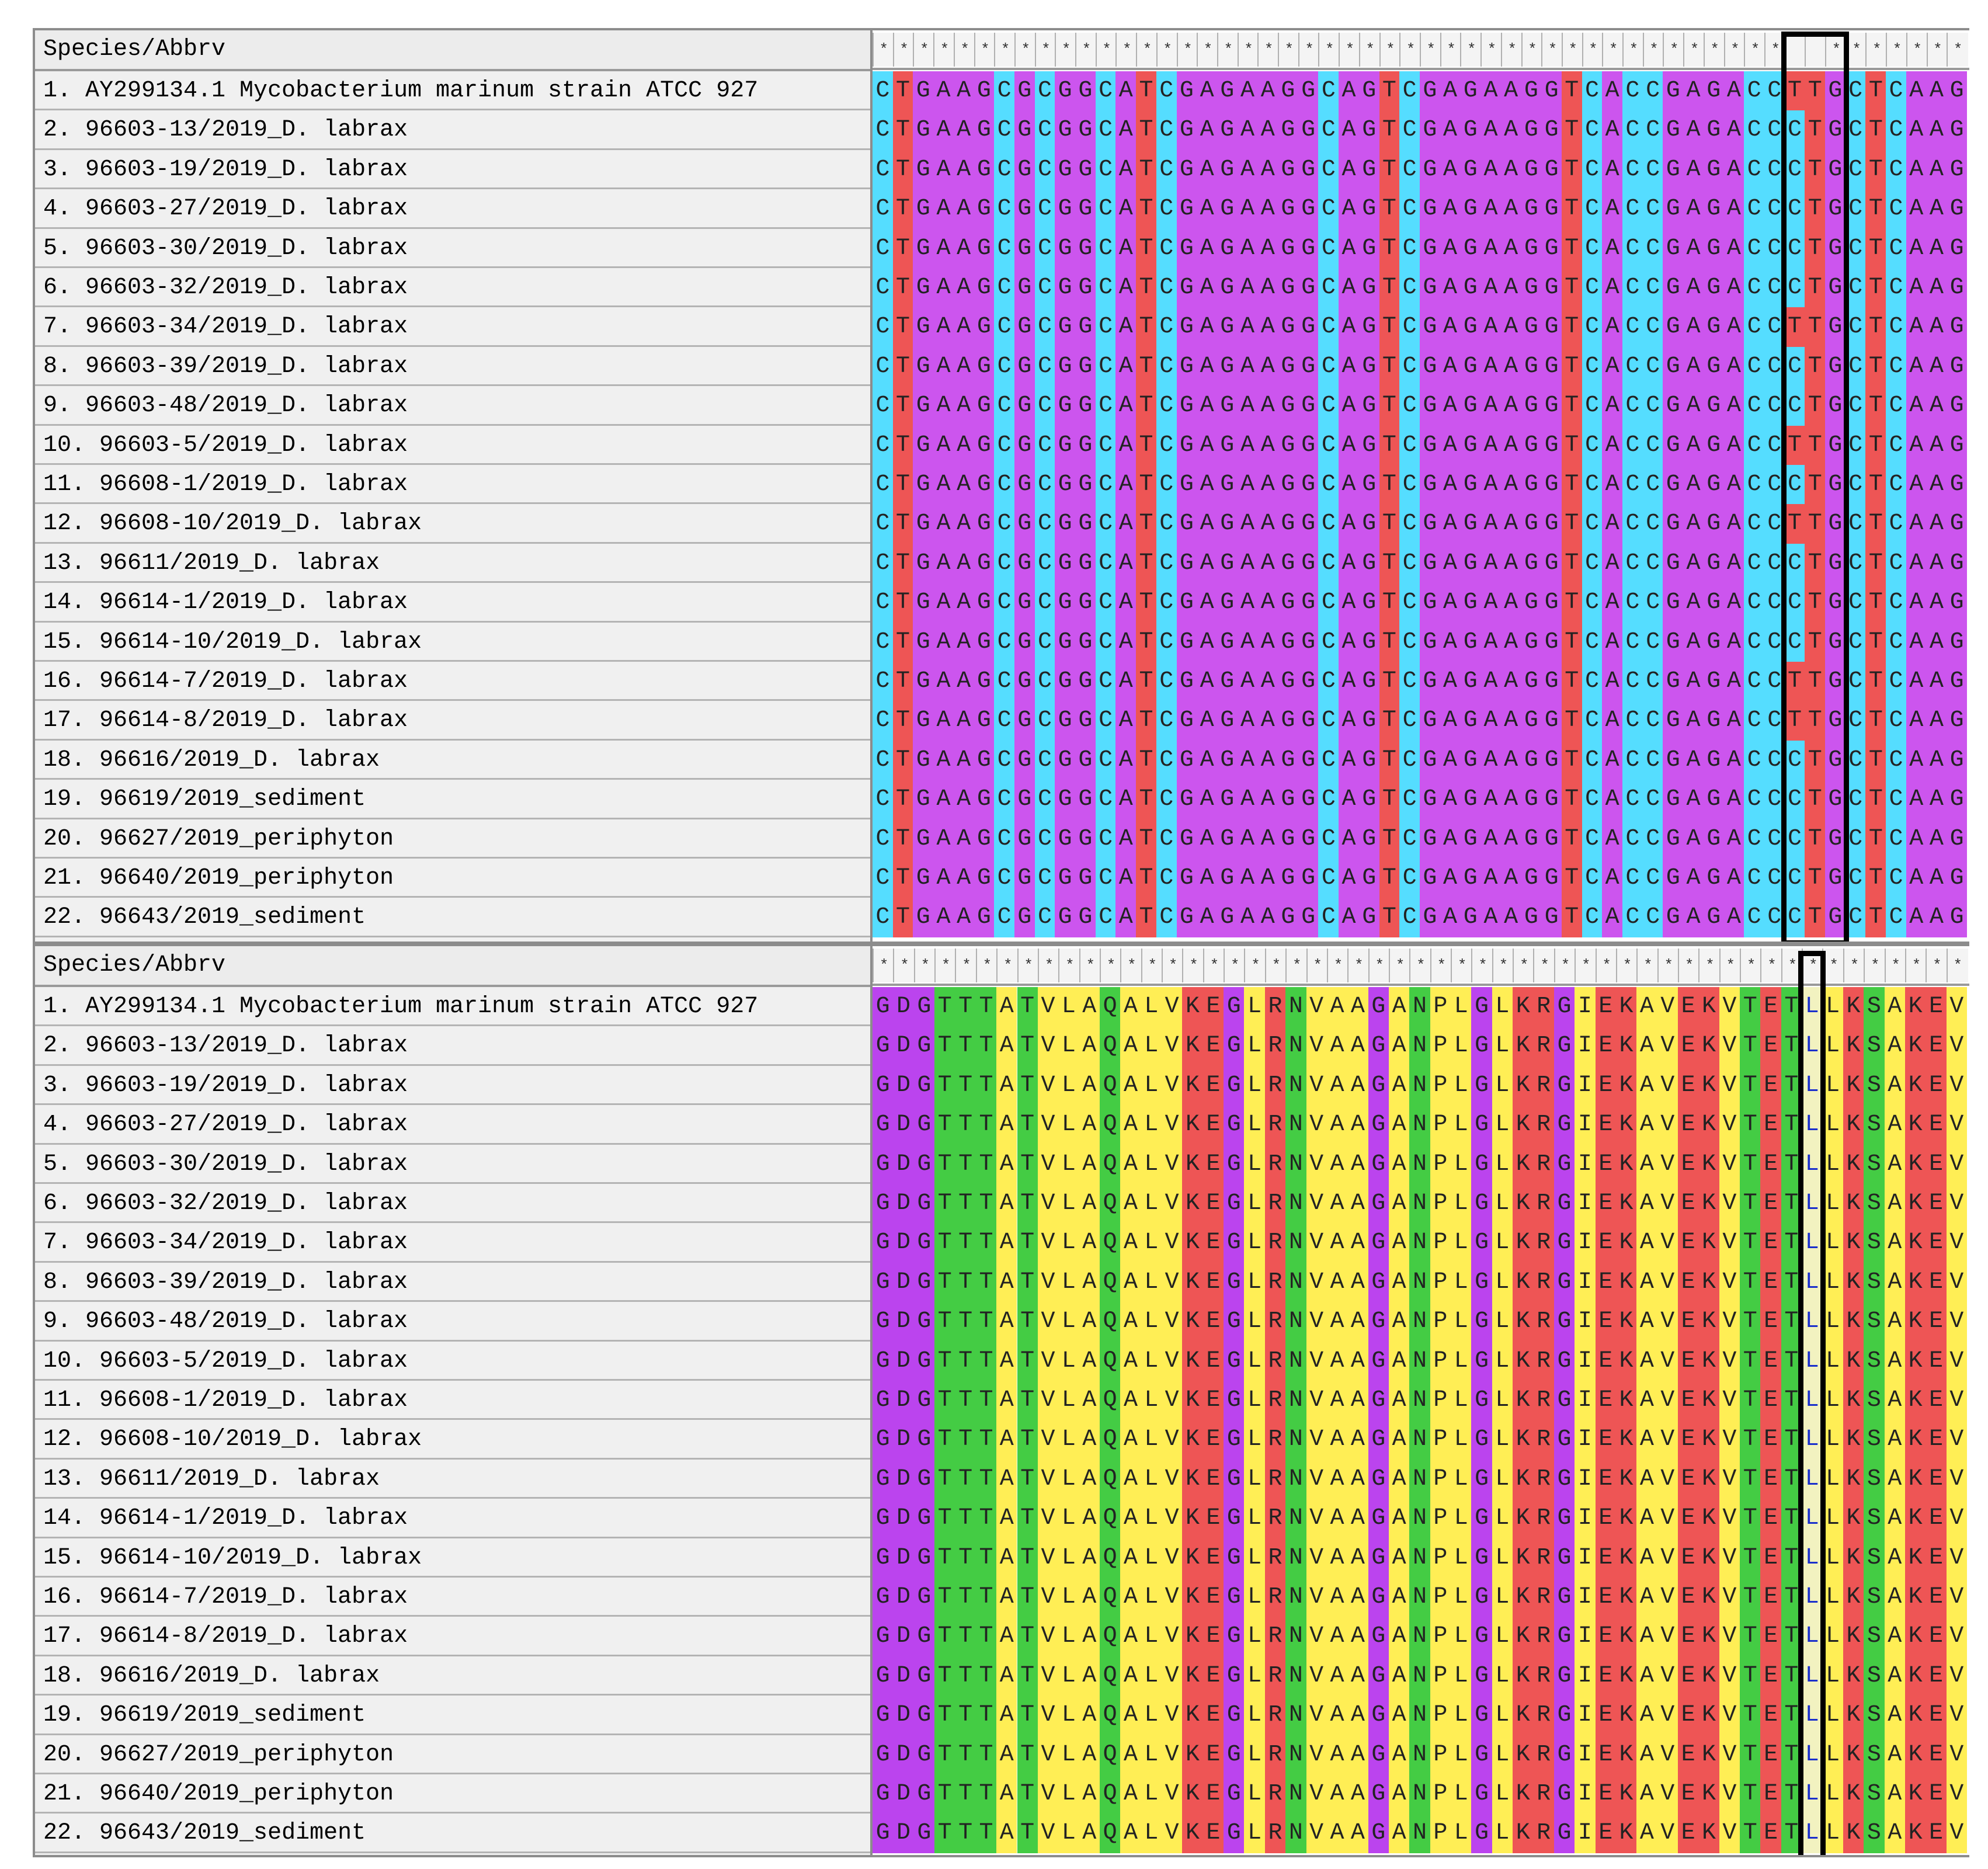 The height and width of the screenshot is (1869, 1988). I want to click on residue-cell: I, so click(1585, 1636).